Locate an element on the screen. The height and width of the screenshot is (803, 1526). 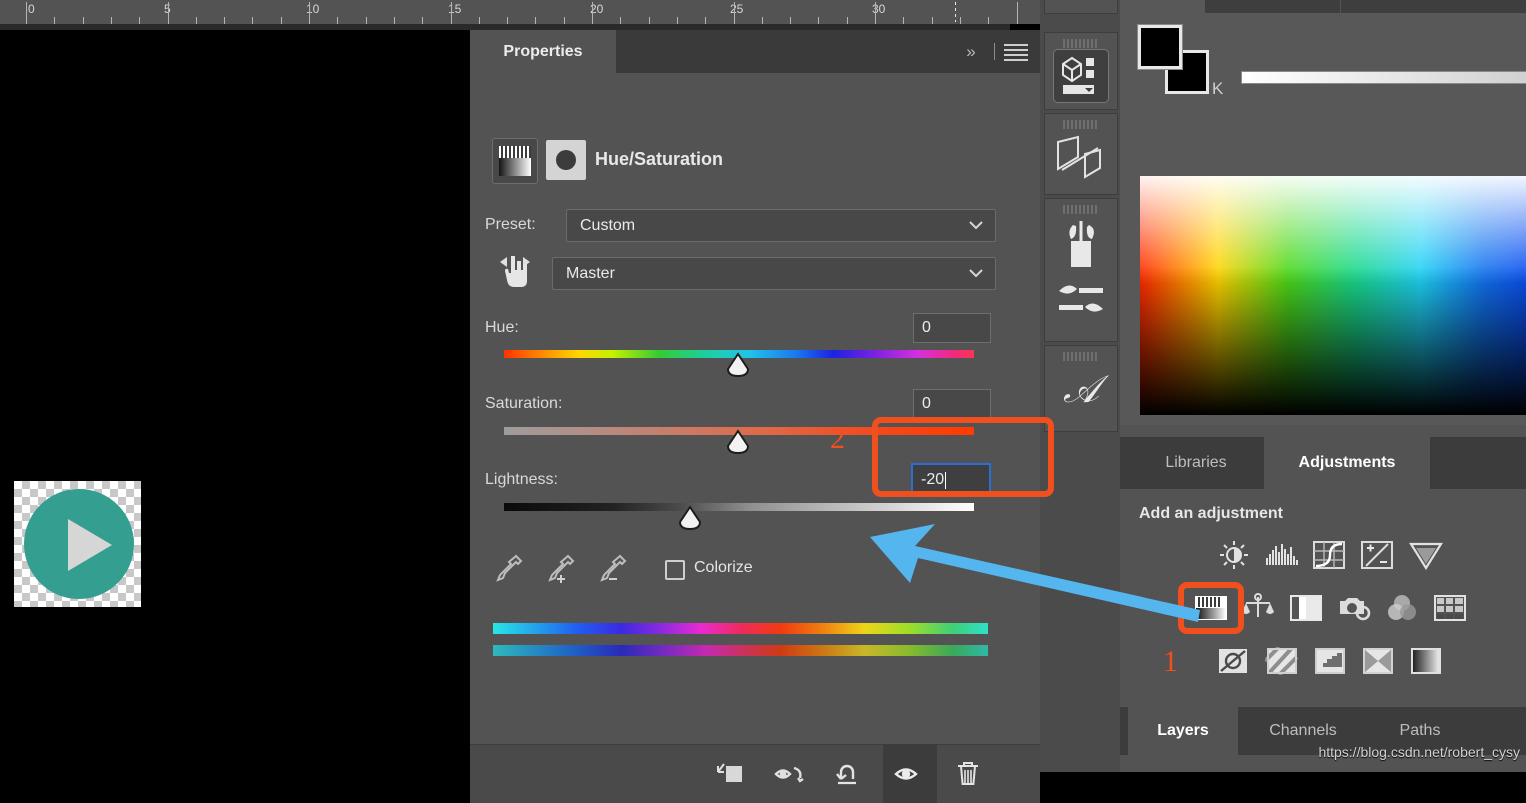
colorize-label: Colorize is located at coordinates (723, 567).